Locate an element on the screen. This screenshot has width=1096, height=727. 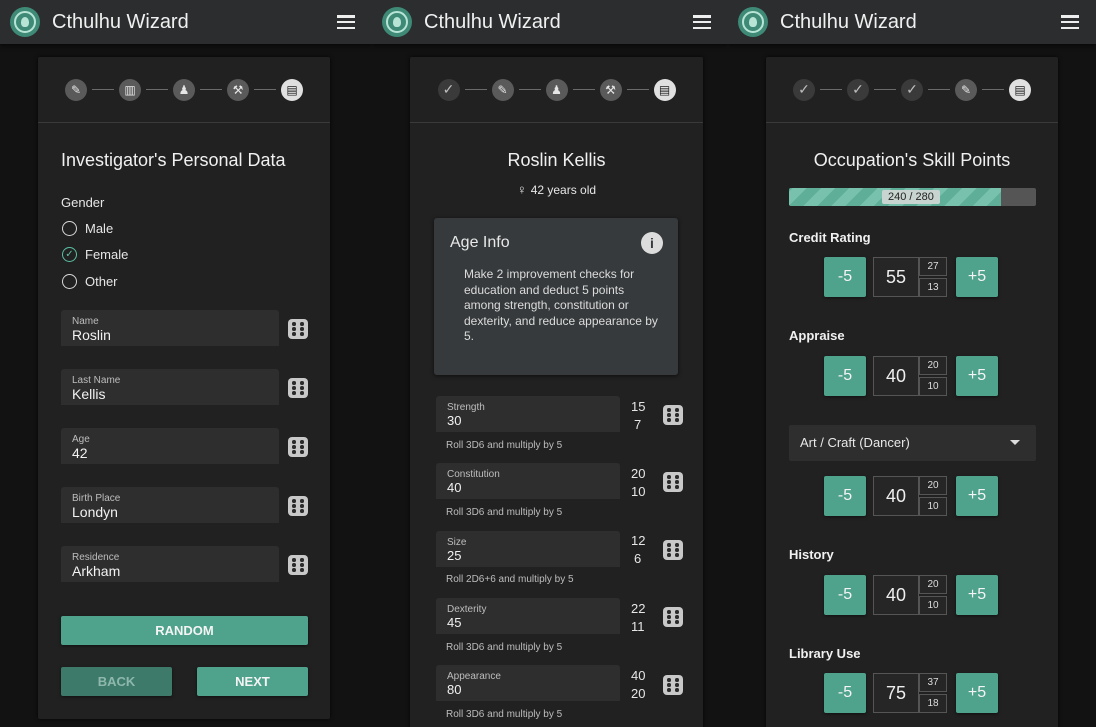
field-value: 30 is located at coordinates (454, 420).